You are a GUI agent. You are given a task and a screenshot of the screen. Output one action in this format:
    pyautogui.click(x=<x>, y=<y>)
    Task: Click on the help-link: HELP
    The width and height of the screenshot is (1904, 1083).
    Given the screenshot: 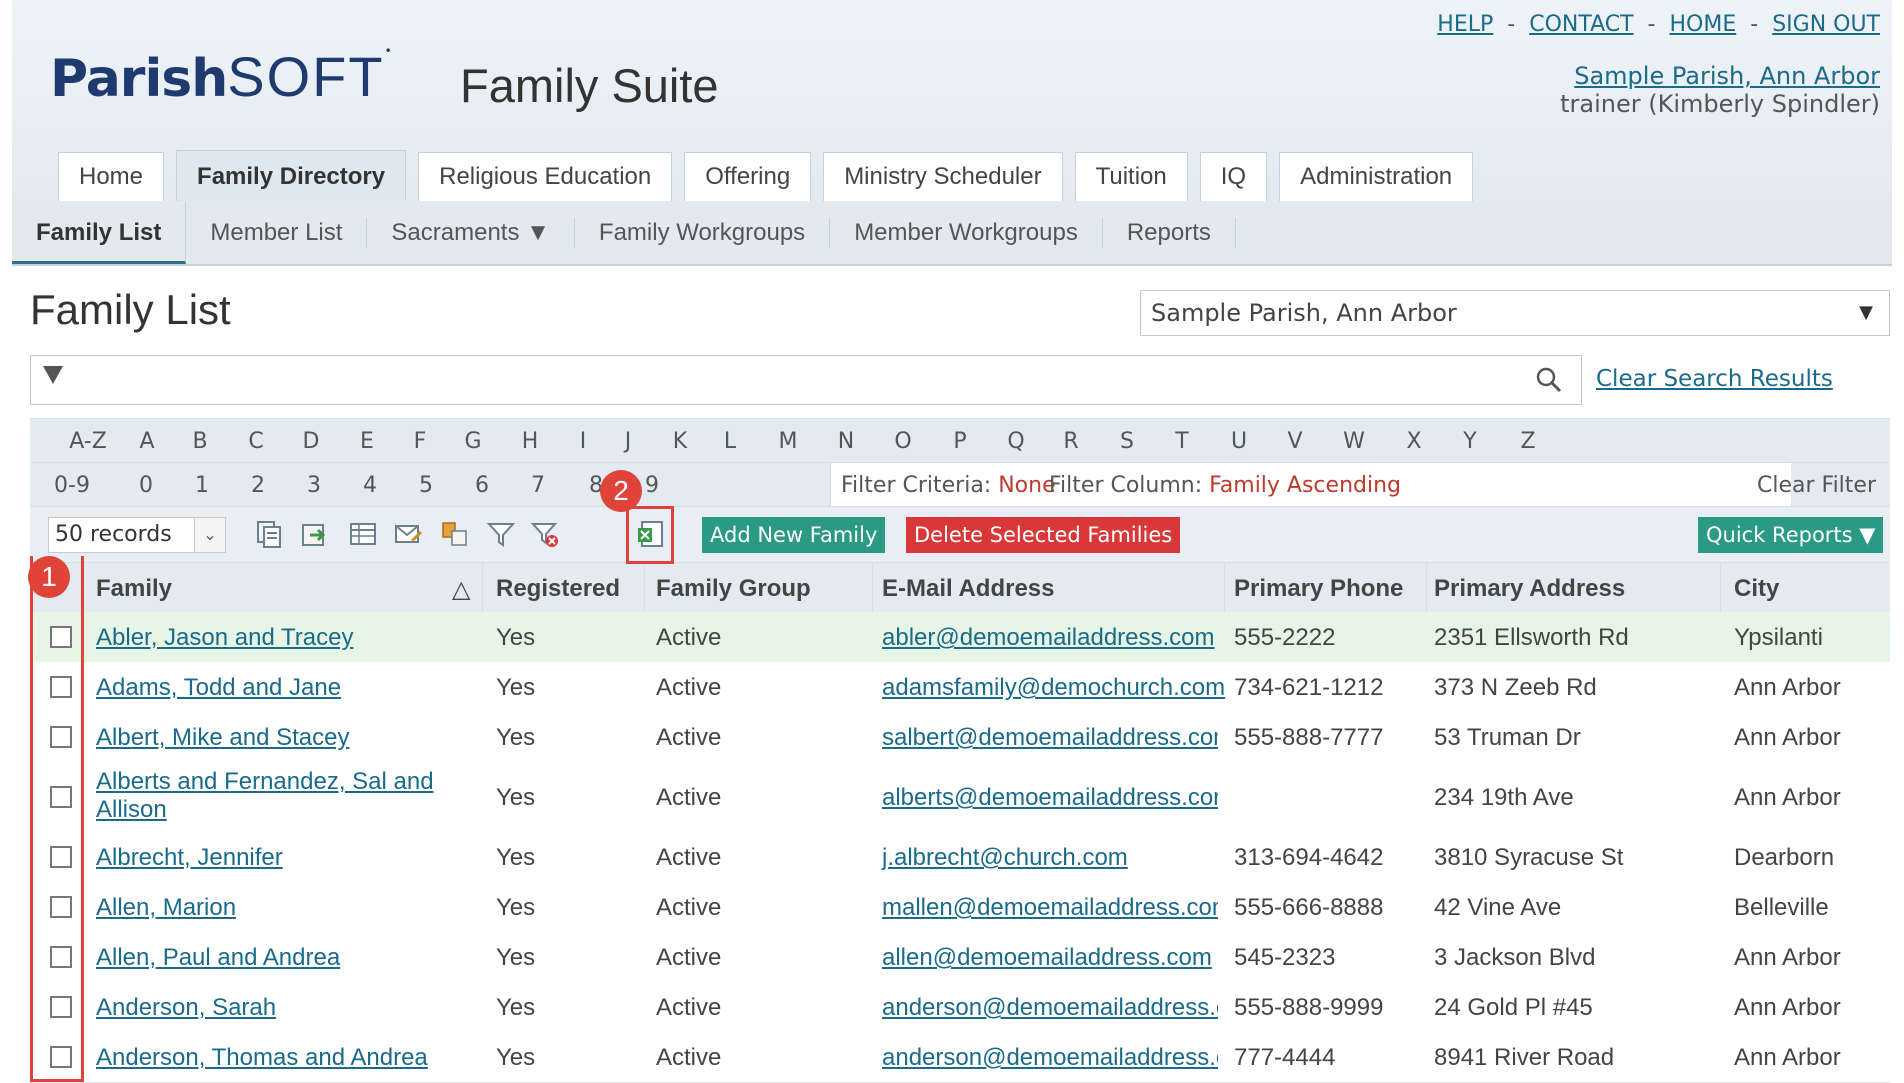 What is the action you would take?
    pyautogui.click(x=1465, y=24)
    